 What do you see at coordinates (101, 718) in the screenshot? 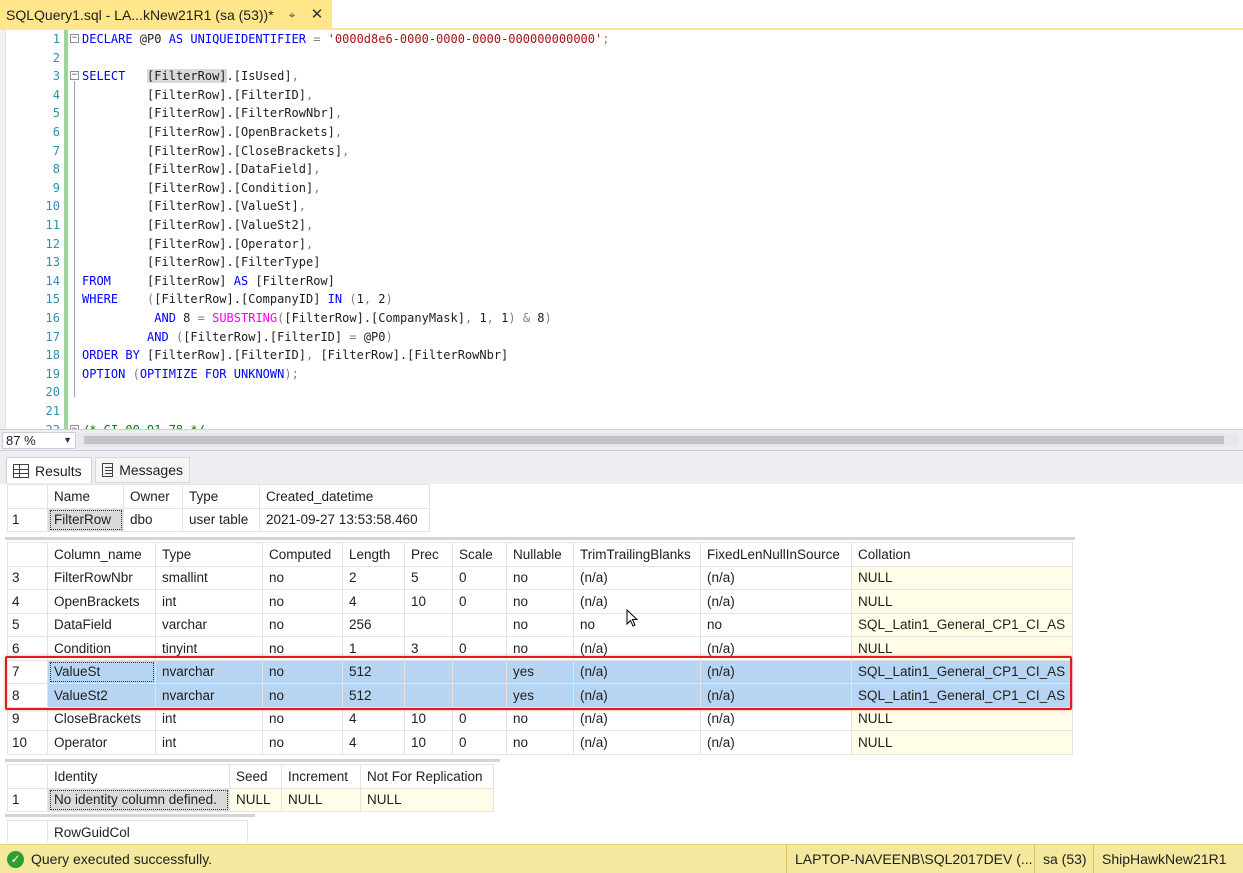
I see `table-cell: CloseBrackets` at bounding box center [101, 718].